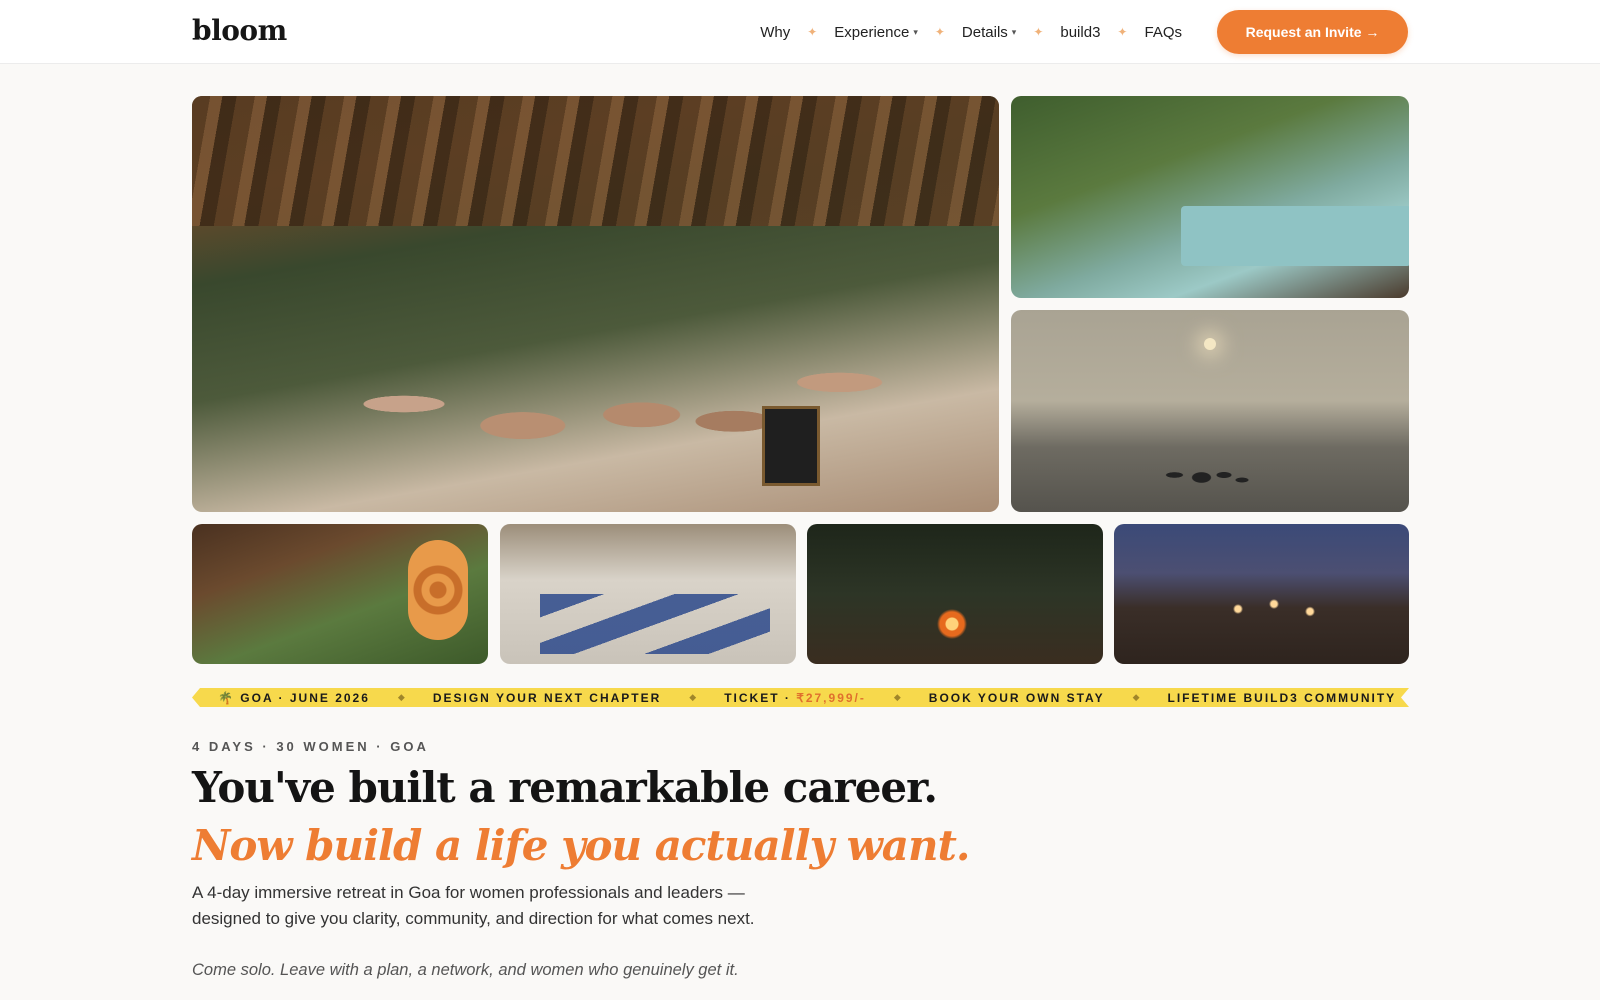 Image resolution: width=1600 pixels, height=1000 pixels. I want to click on nav-faqs: FAQs, so click(1163, 32).